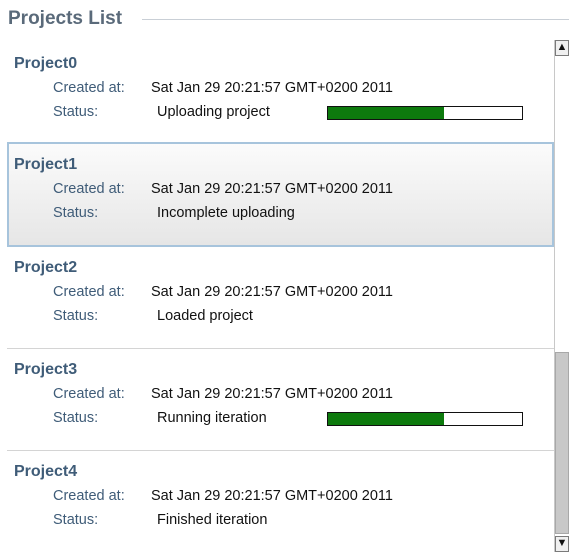 This screenshot has width=569, height=552. I want to click on status-row: Status: Uploading project, so click(161, 112).